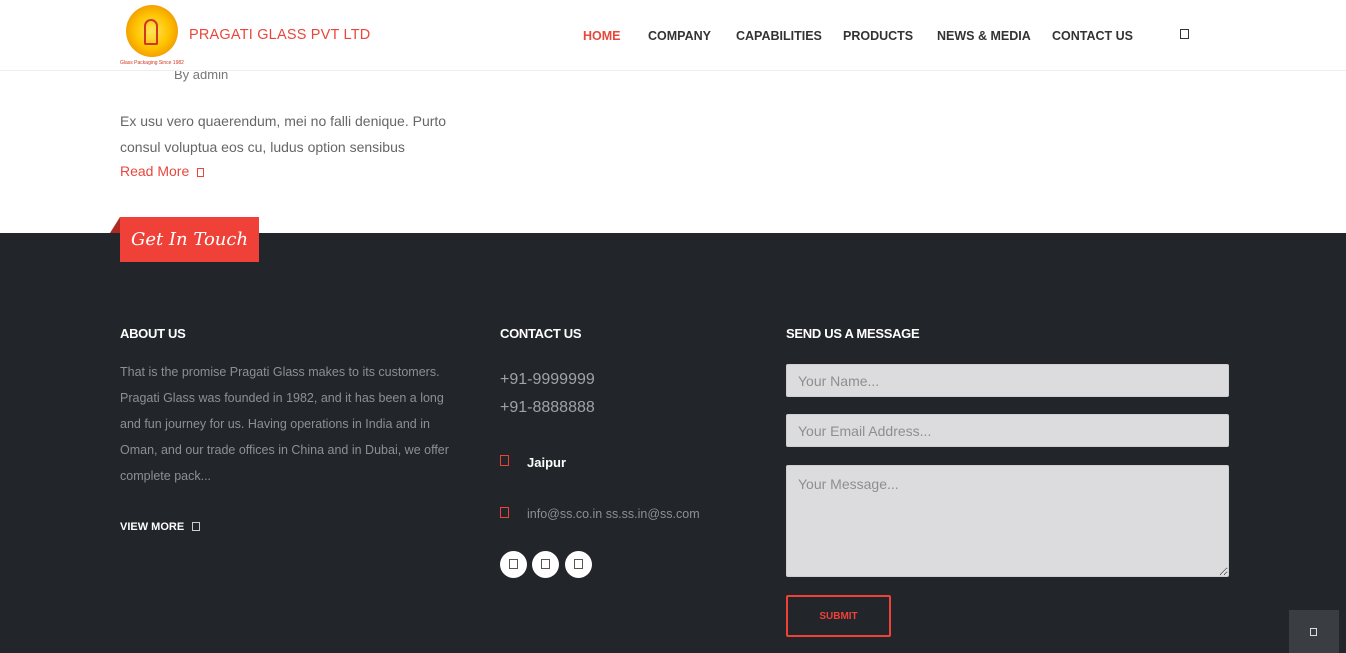 The image size is (1346, 653). I want to click on map-marker-icon, so click(504, 460).